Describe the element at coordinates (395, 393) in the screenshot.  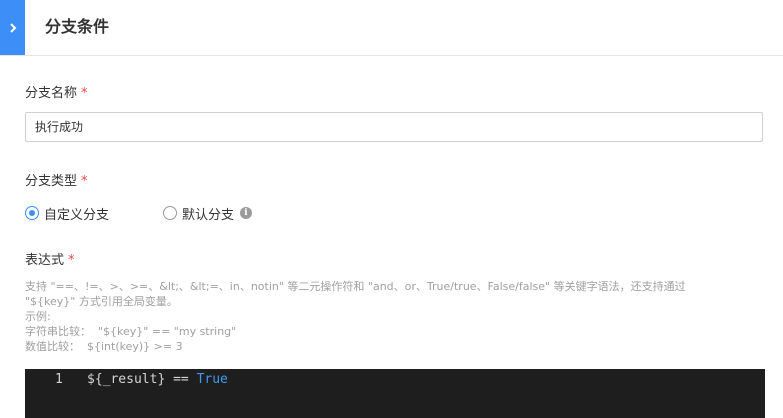
I see `expression-code-editor: 1 ${_result} == True` at that location.